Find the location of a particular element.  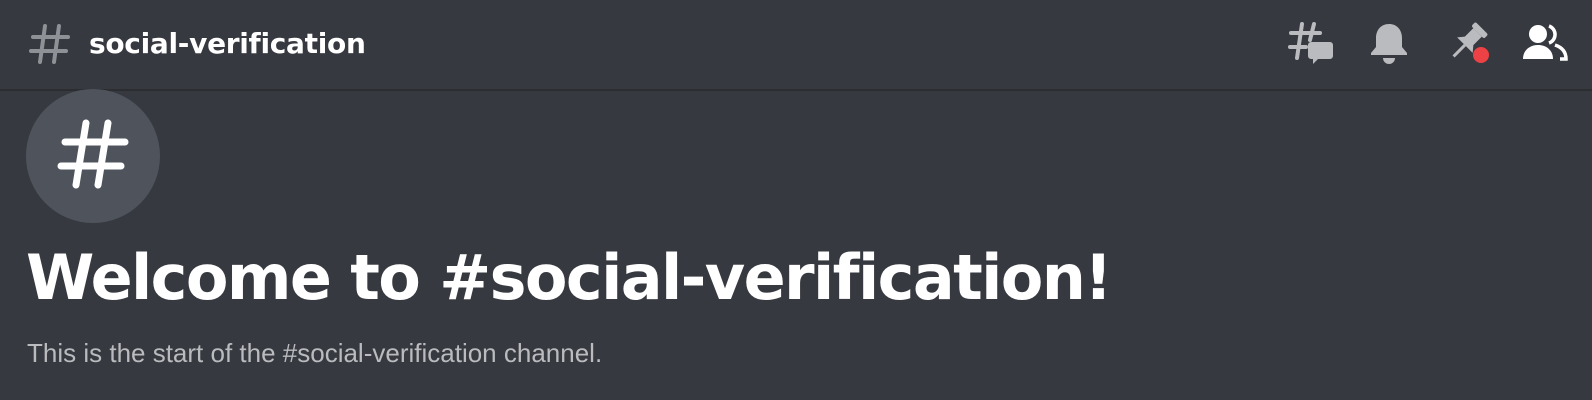

channel-toolbar is located at coordinates (1414, 45).